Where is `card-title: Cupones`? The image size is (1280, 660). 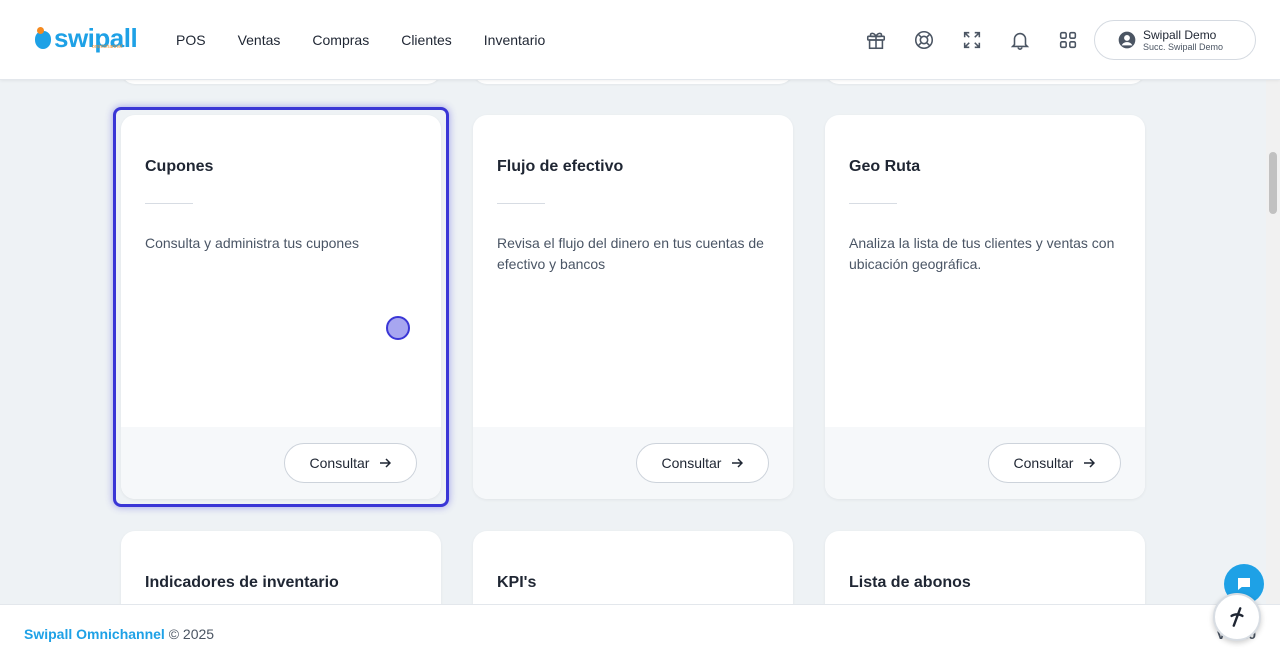
card-title: Cupones is located at coordinates (179, 166).